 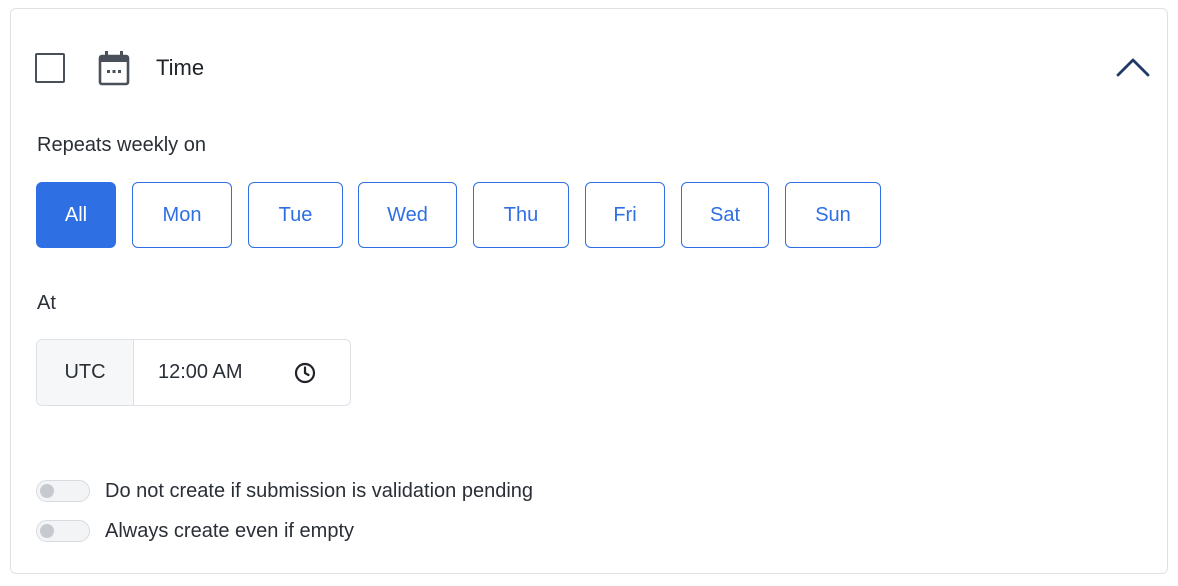 I want to click on time-picker: UTC 12:00 AM, so click(x=193, y=372).